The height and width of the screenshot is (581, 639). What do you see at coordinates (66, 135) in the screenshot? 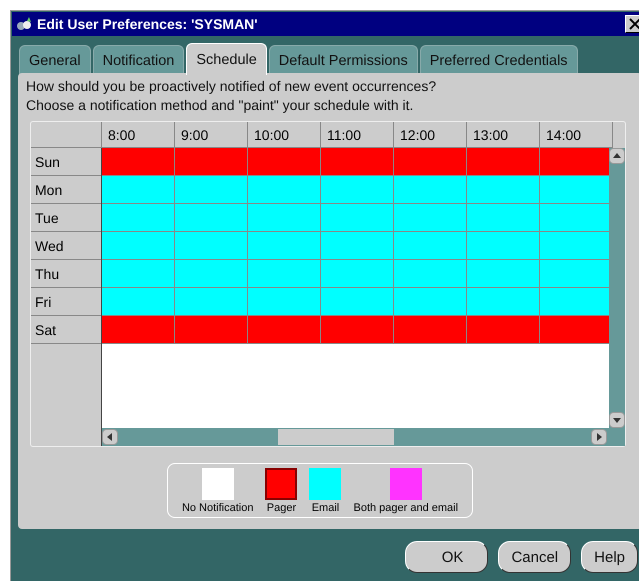
I see `grid-corner` at bounding box center [66, 135].